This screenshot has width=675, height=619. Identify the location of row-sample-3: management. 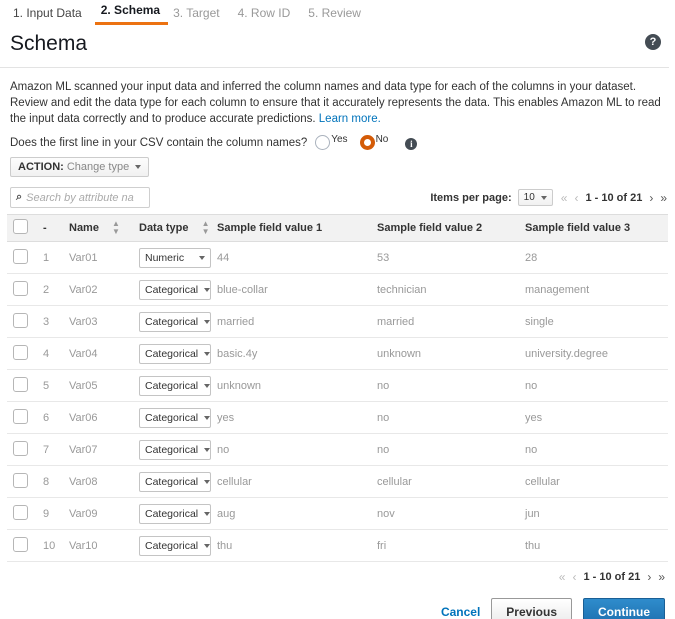
(593, 289).